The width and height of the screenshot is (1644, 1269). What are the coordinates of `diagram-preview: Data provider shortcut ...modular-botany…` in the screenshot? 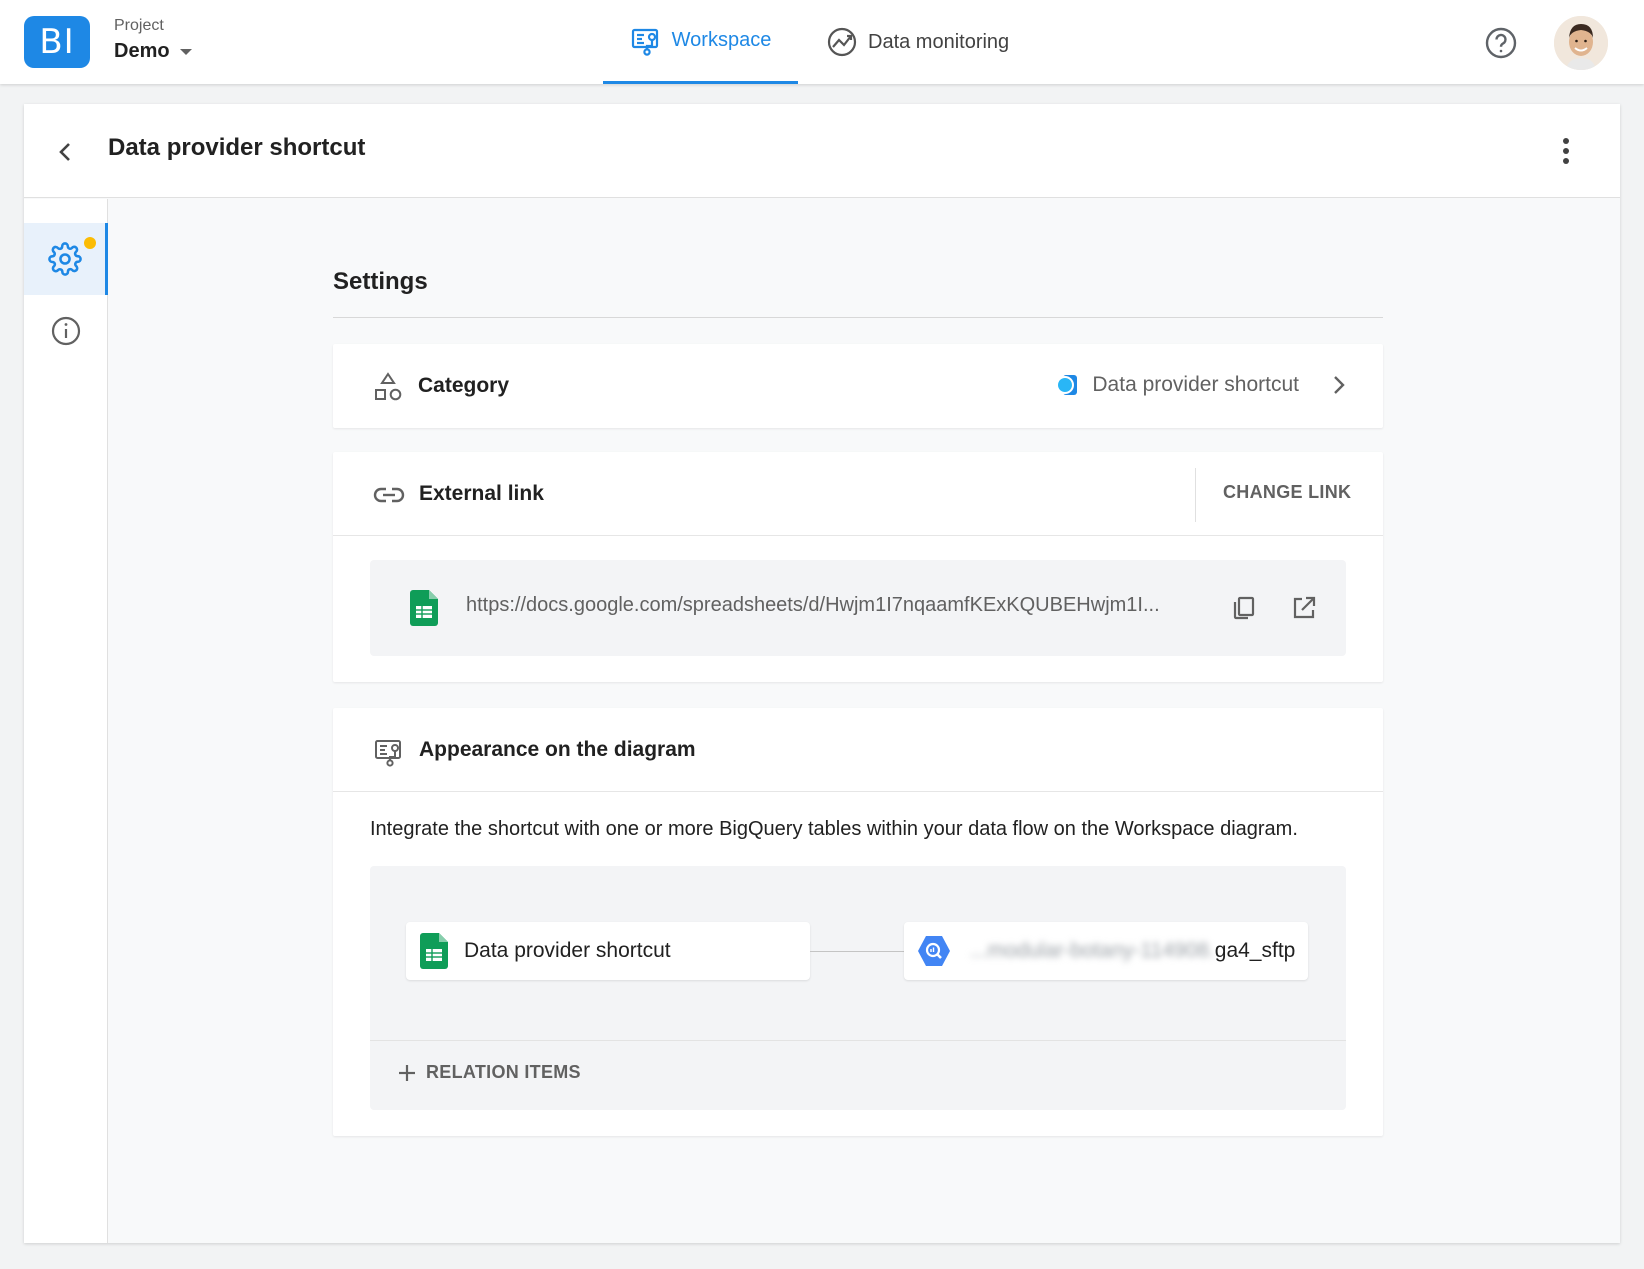 It's located at (858, 988).